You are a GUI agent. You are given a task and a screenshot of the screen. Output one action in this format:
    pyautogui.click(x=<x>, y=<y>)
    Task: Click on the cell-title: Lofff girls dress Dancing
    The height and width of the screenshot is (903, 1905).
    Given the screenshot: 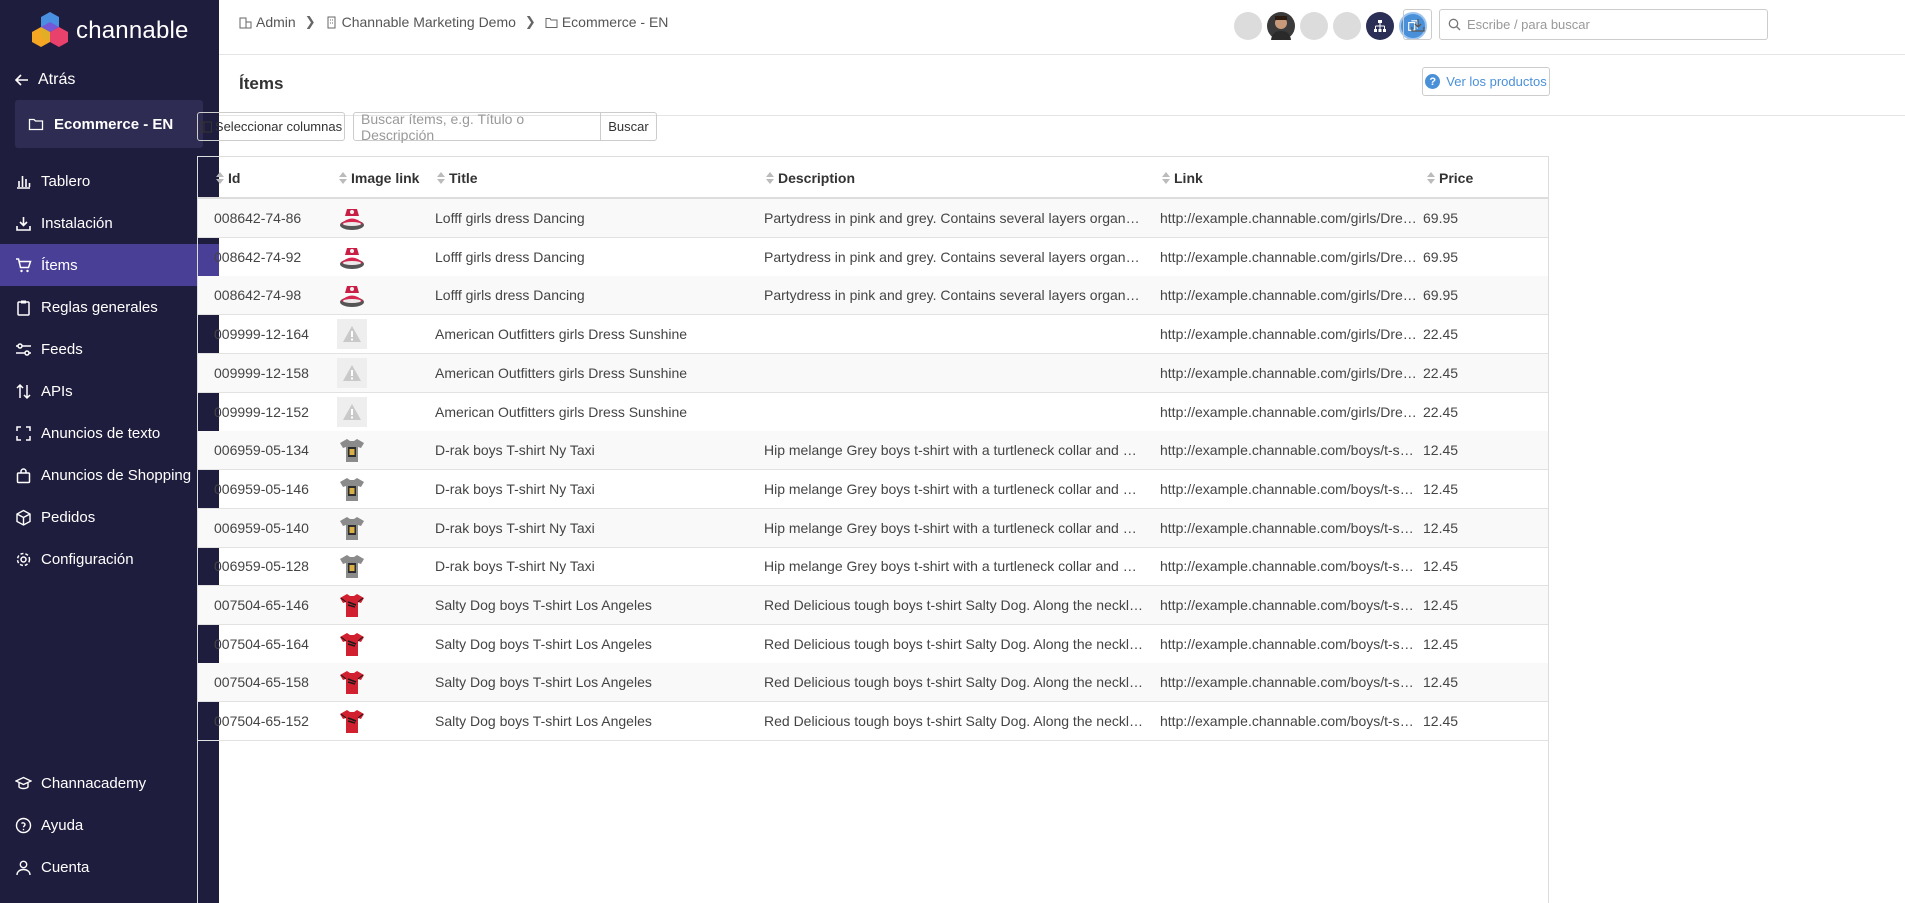 What is the action you would take?
    pyautogui.click(x=595, y=295)
    